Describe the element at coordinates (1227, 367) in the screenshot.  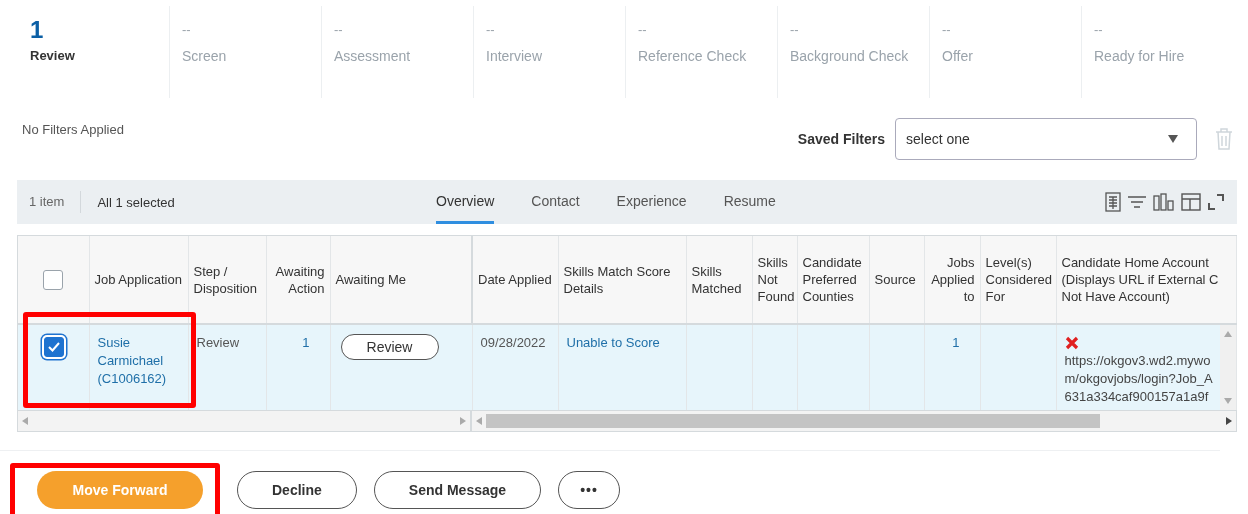
I see `scrollbar` at that location.